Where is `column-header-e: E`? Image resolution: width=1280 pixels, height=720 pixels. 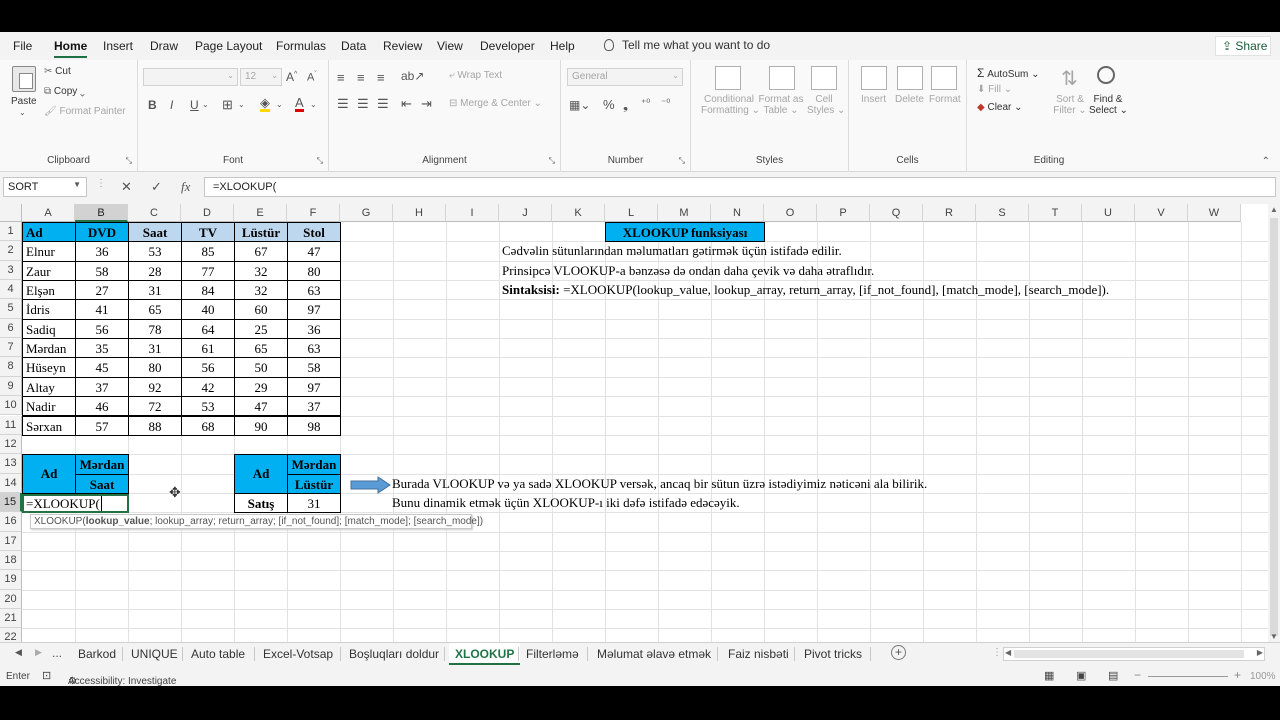
column-header-e: E is located at coordinates (260, 213).